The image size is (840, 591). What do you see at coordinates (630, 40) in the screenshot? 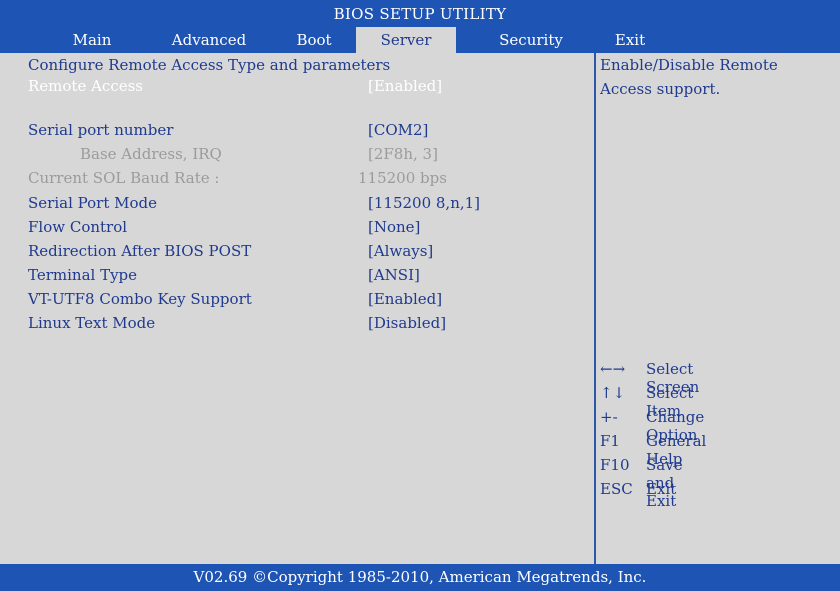
I see `tab-exit: Exit` at bounding box center [630, 40].